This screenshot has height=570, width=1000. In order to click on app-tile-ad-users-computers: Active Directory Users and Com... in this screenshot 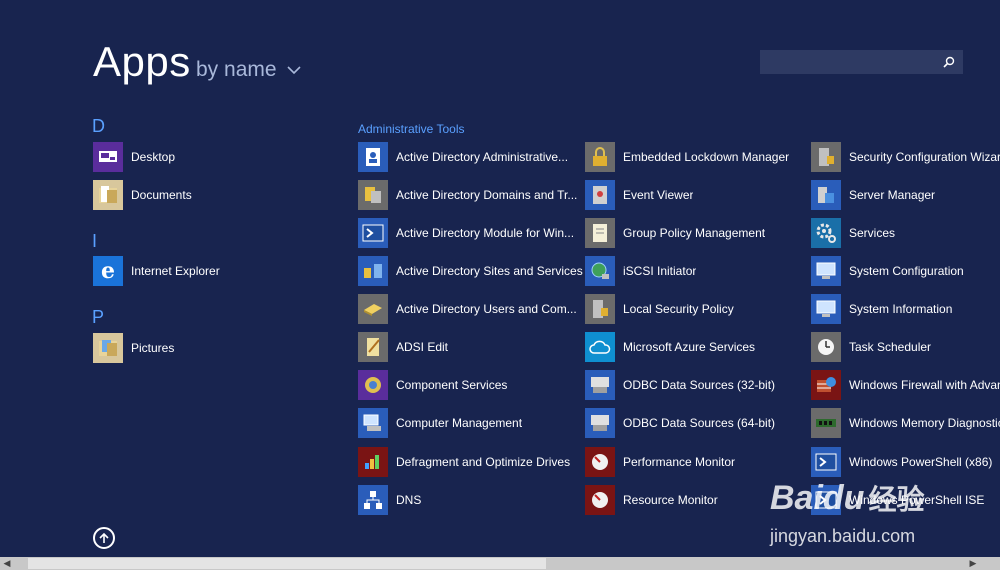, I will do `click(467, 309)`.